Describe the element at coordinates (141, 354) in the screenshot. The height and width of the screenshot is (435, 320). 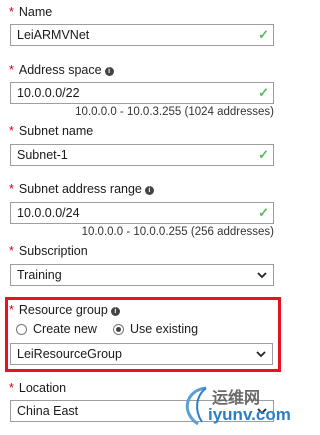
I see `resource-group-select: LeiResourceGroup` at that location.